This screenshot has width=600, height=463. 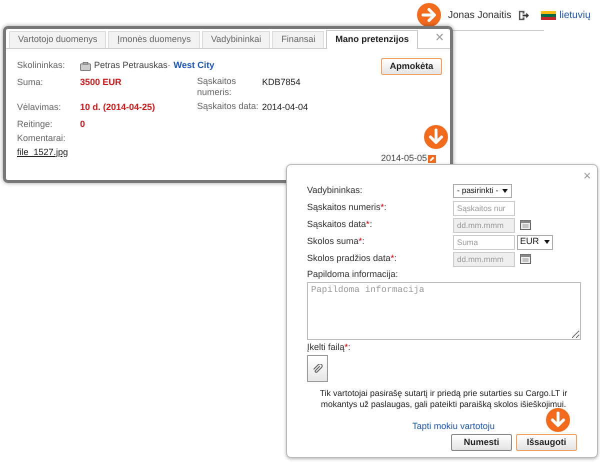 I want to click on field-value: 2014-04-04, so click(x=285, y=107).